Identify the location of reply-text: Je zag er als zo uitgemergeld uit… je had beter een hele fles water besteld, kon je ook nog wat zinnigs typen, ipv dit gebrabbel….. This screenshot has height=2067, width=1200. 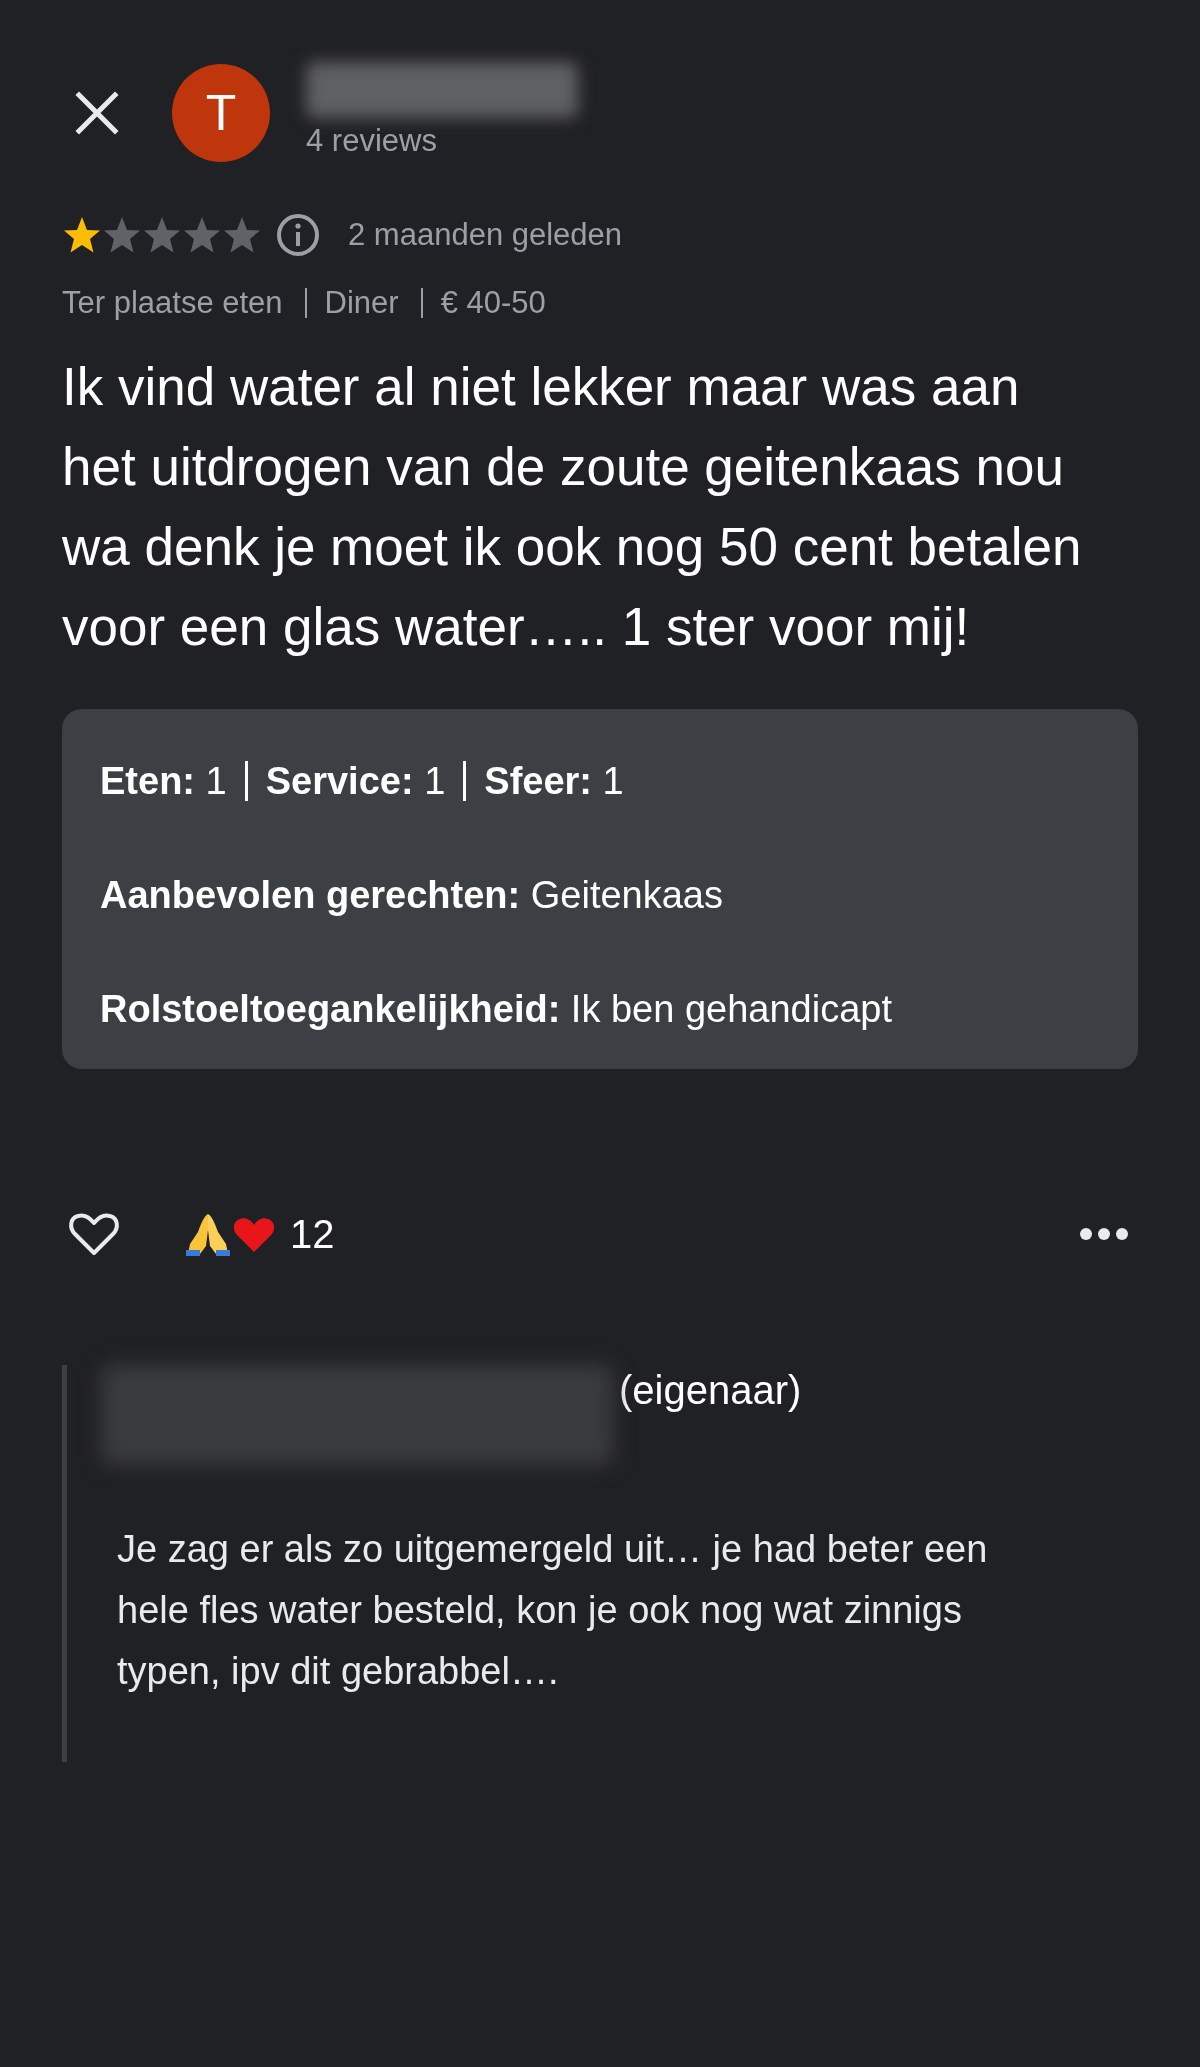
(552, 1610).